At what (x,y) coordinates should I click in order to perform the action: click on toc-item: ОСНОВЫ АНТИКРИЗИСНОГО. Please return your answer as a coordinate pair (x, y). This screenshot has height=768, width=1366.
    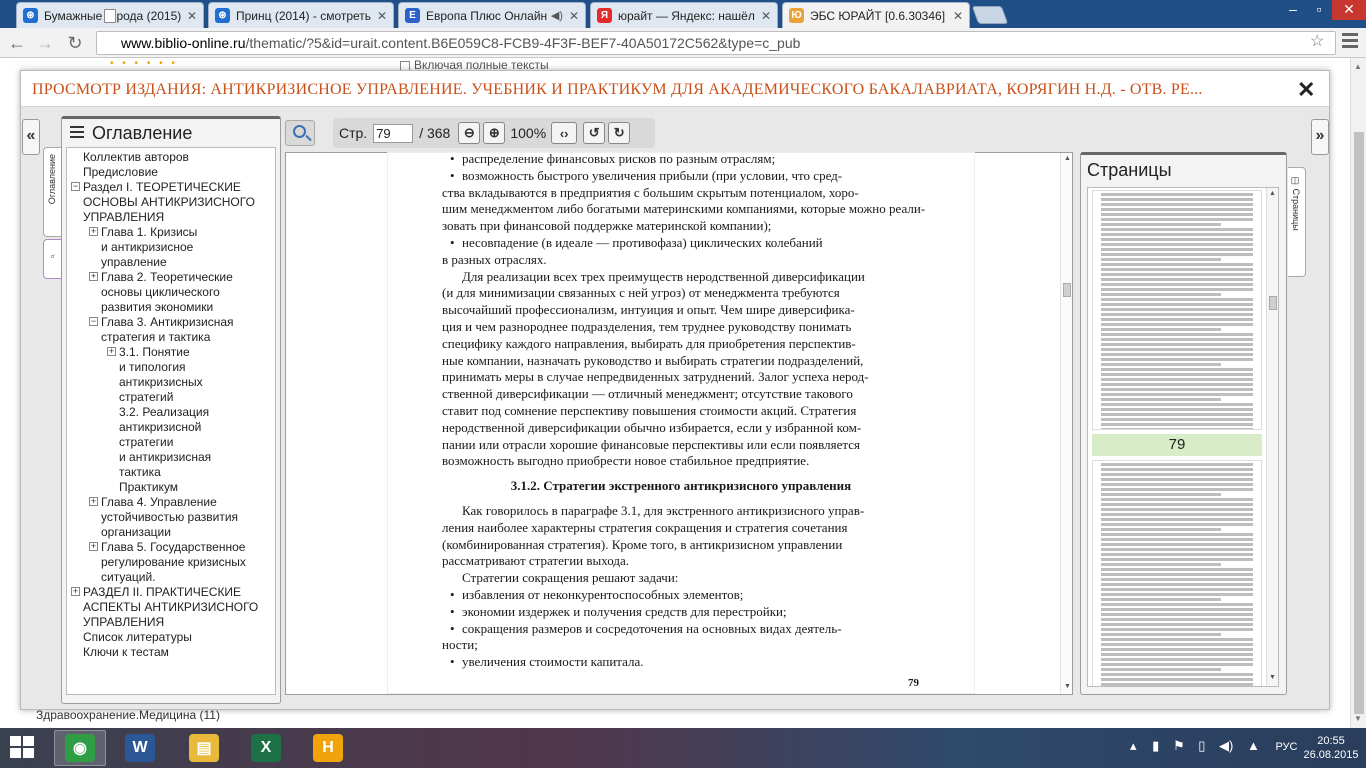
    Looking at the image, I should click on (171, 202).